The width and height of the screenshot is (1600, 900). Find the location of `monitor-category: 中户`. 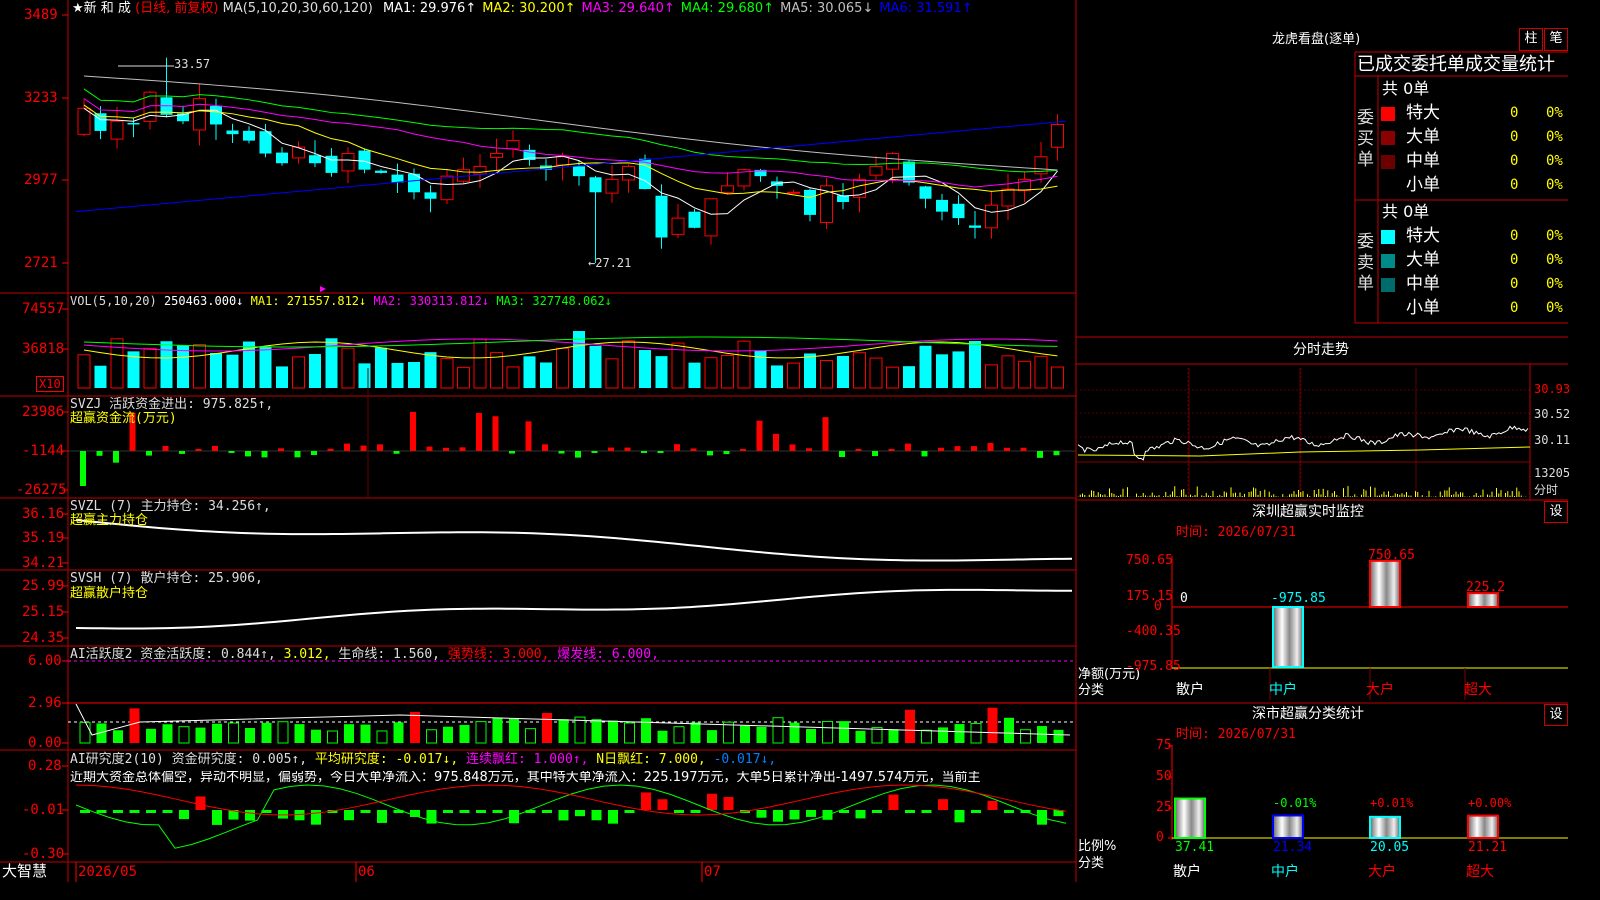

monitor-category: 中户 is located at coordinates (1283, 690).